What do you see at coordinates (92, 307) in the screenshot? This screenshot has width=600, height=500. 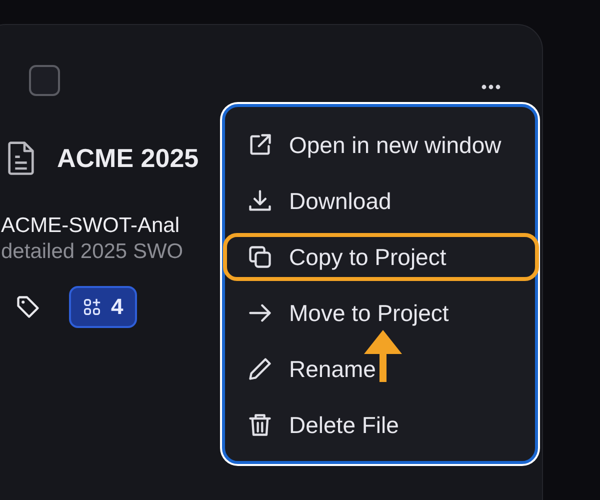 I see `apps-add-icon` at bounding box center [92, 307].